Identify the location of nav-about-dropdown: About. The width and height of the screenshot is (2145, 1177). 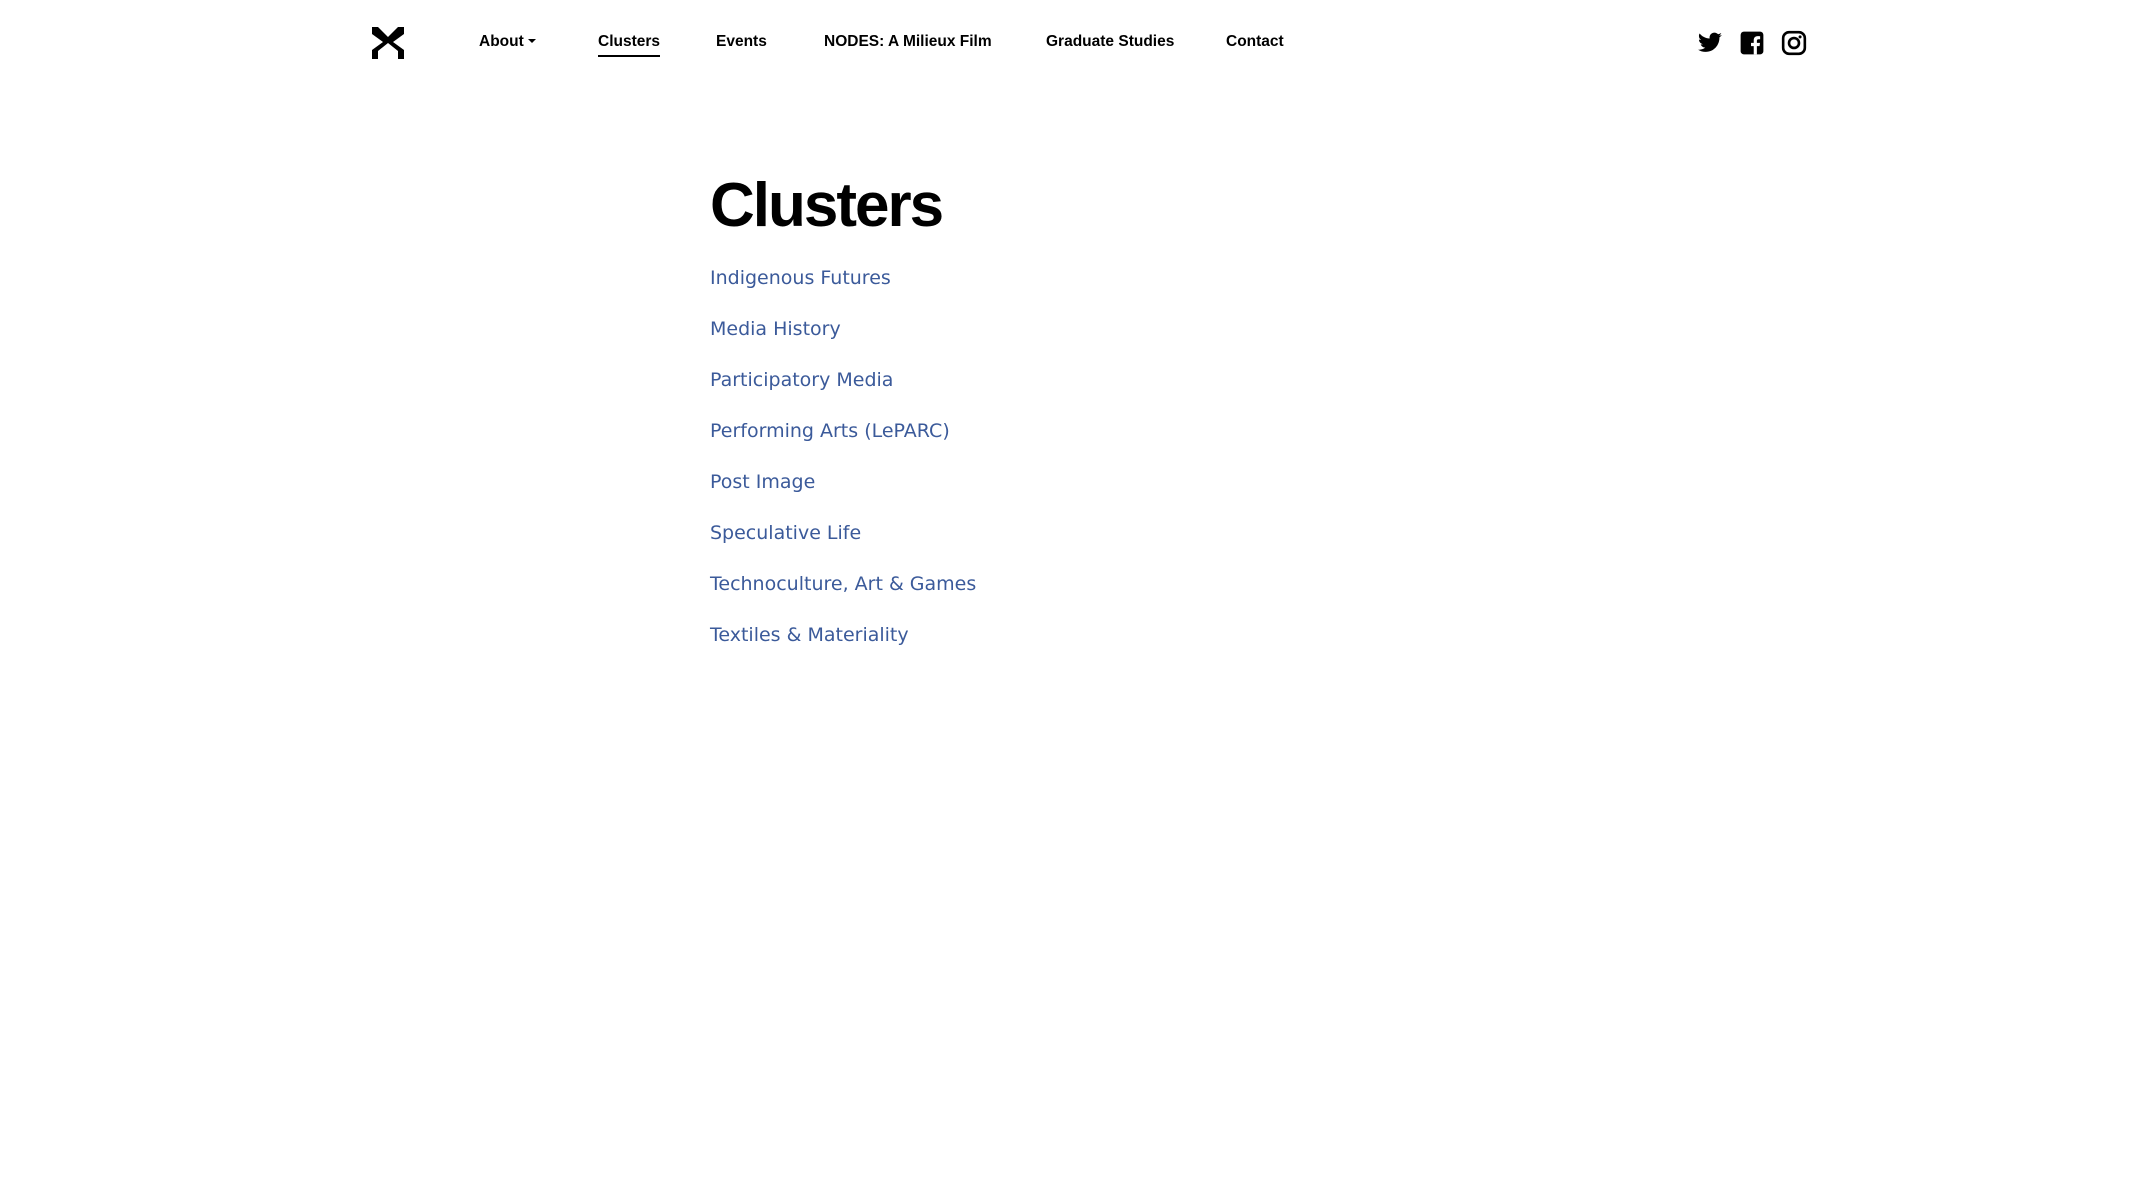
(507, 42).